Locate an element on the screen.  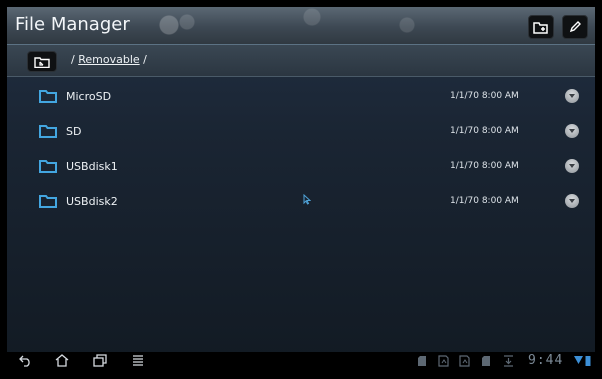
breadcrumb: / Removable / is located at coordinates (109, 59).